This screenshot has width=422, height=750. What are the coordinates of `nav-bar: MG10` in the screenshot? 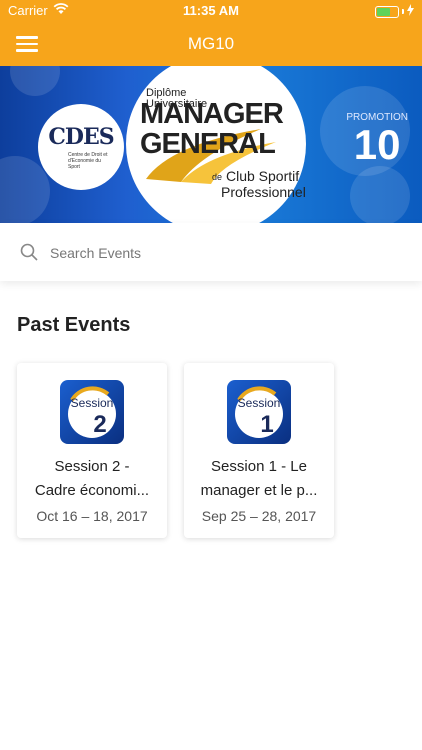 It's located at (211, 44).